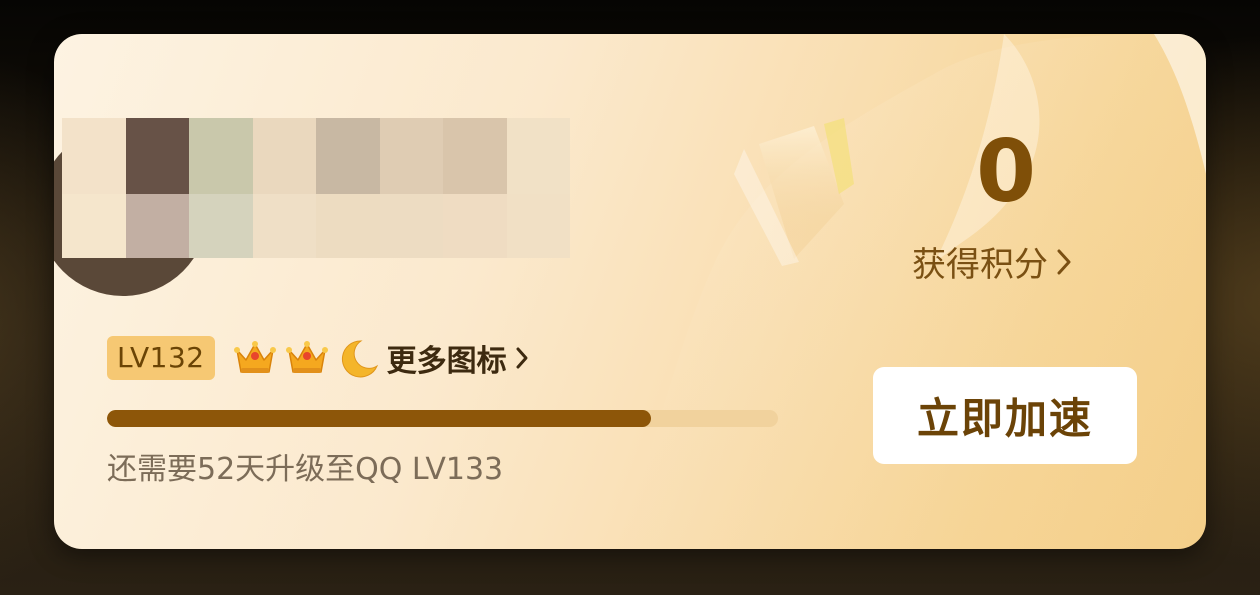  What do you see at coordinates (1006, 172) in the screenshot?
I see `points-value: 0` at bounding box center [1006, 172].